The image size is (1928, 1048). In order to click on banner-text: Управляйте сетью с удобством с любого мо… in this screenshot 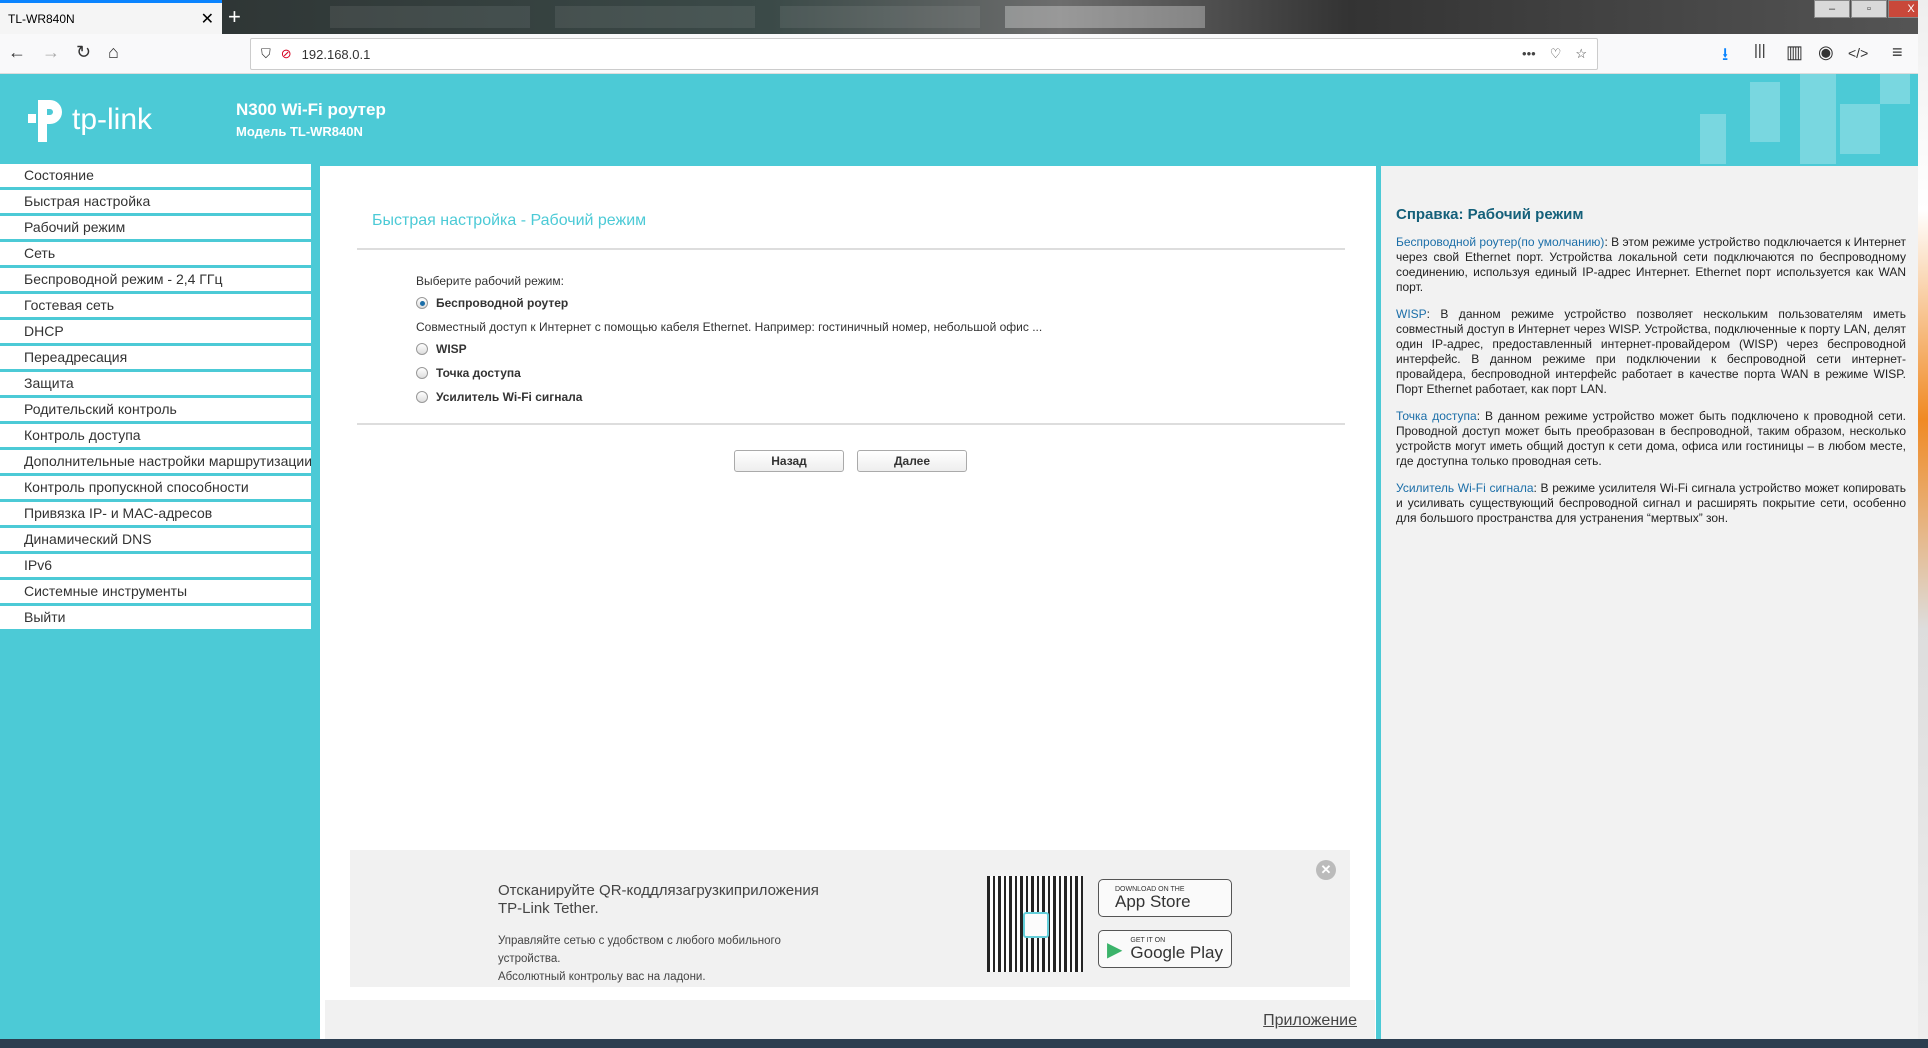, I will do `click(658, 959)`.